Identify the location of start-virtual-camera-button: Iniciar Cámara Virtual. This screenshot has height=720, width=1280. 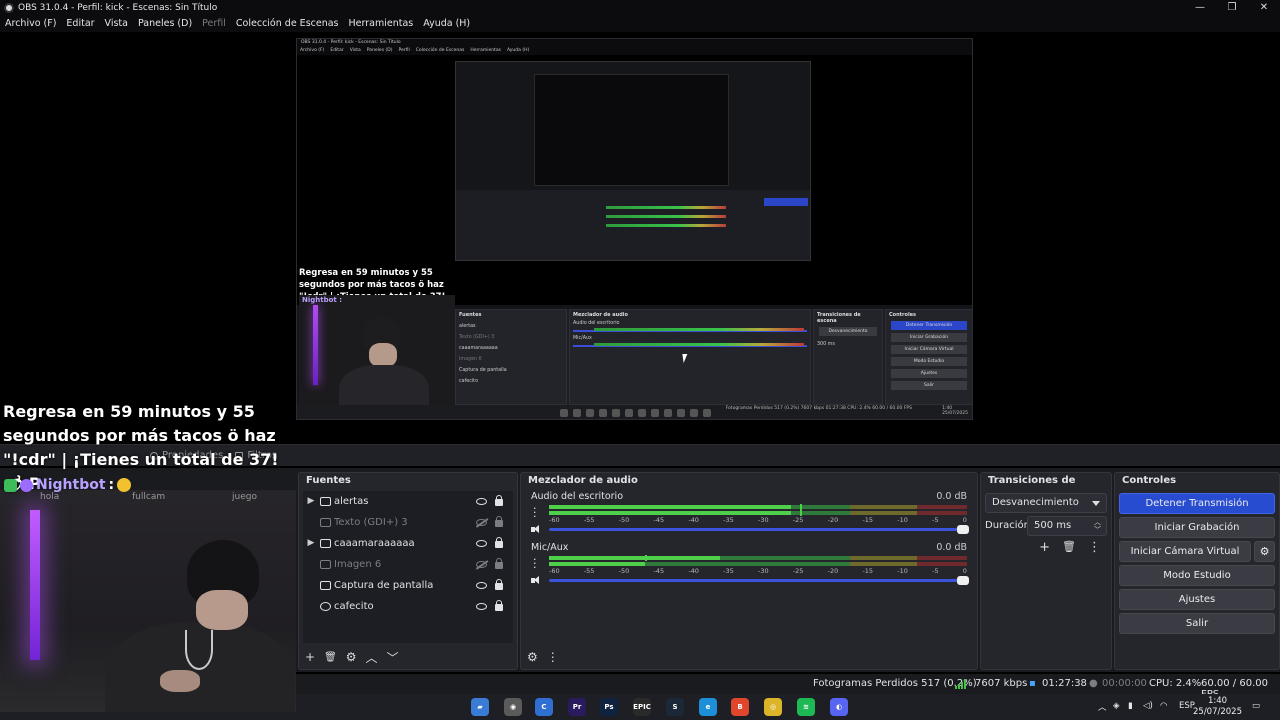
(1185, 551).